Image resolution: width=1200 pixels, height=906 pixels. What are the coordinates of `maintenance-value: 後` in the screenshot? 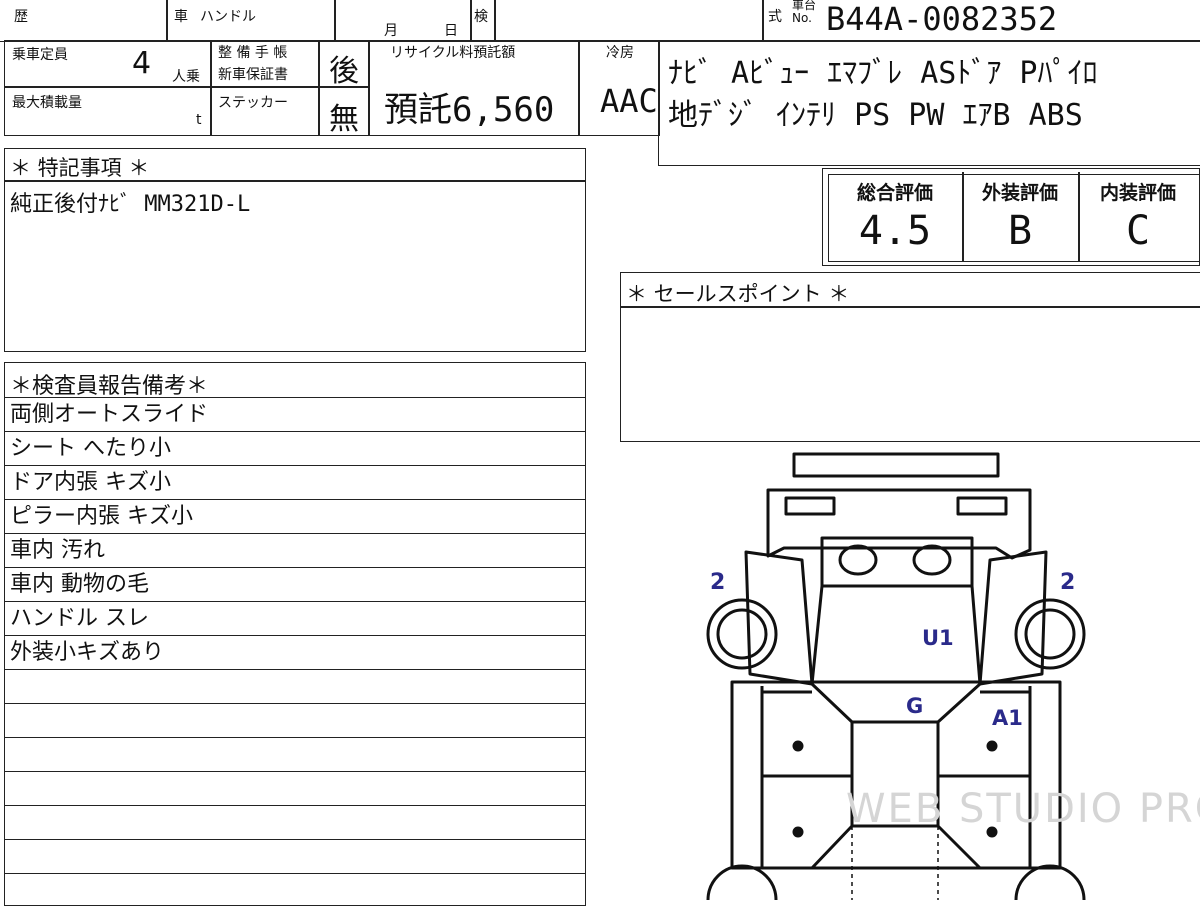 It's located at (344, 71).